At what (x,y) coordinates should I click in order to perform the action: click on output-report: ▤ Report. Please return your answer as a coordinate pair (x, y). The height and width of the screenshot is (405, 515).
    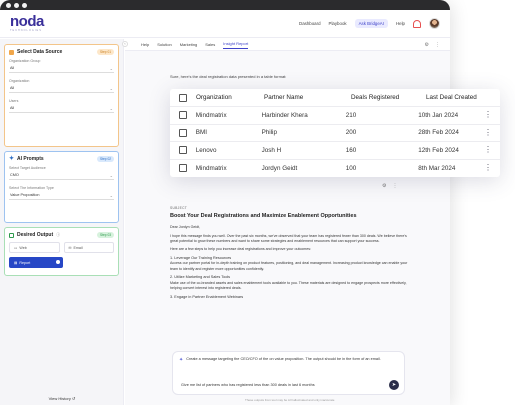
    Looking at the image, I should click on (36, 262).